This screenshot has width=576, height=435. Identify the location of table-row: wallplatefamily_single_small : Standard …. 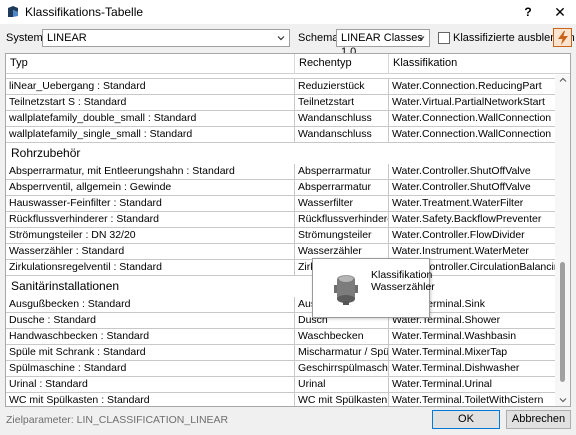
(280, 135).